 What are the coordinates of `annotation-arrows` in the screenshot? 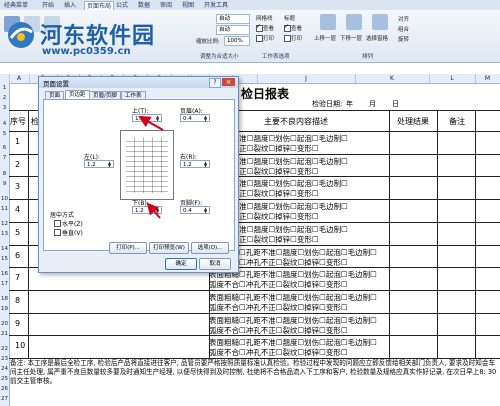 It's located at (151, 167).